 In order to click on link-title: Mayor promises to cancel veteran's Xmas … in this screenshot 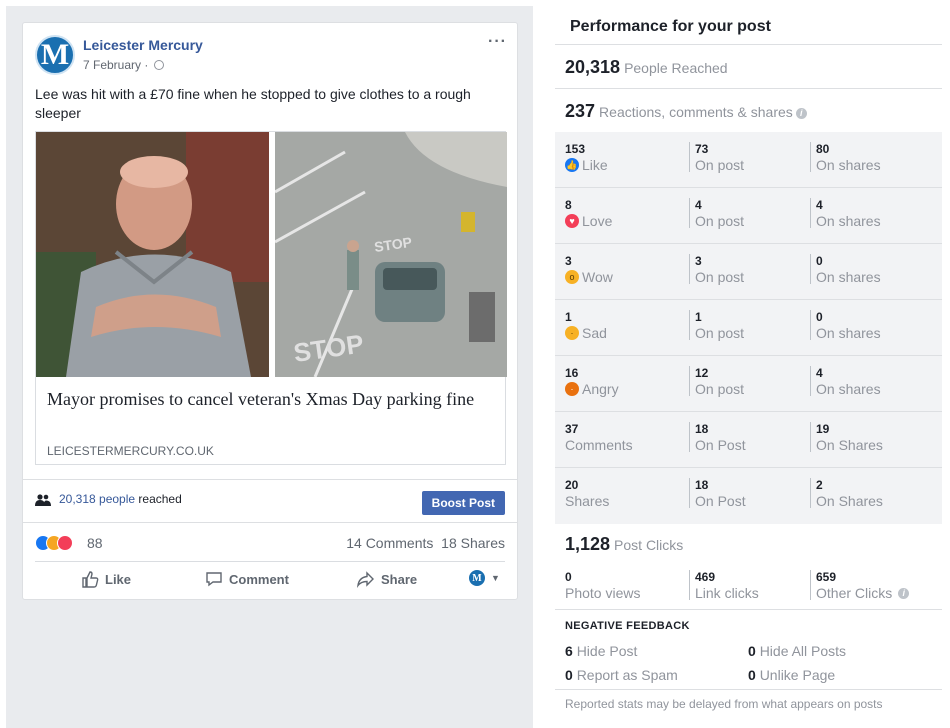, I will do `click(272, 399)`.